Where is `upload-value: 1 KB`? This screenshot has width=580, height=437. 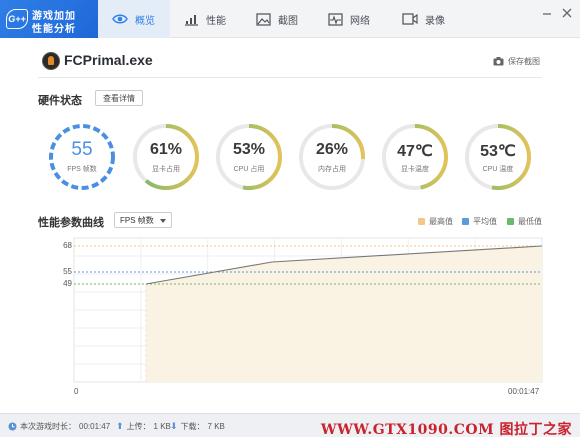 upload-value: 1 KB is located at coordinates (162, 426).